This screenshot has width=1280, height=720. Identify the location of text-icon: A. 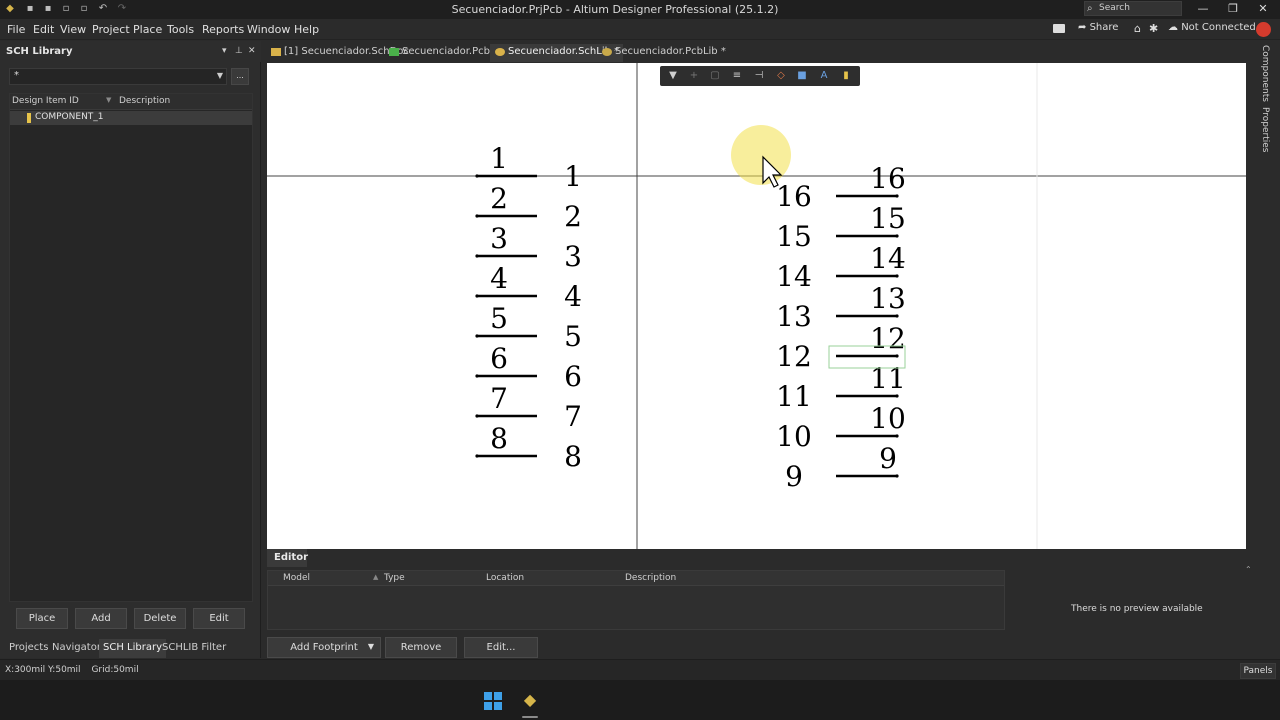
(824, 76).